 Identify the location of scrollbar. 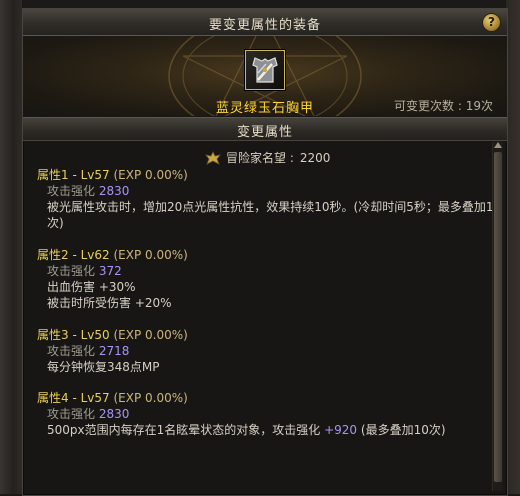
(497, 316).